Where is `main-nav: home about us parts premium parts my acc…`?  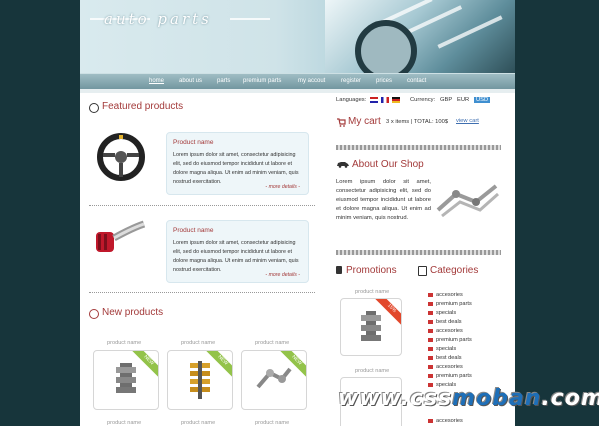
main-nav: home about us parts premium parts my acc… is located at coordinates (297, 81).